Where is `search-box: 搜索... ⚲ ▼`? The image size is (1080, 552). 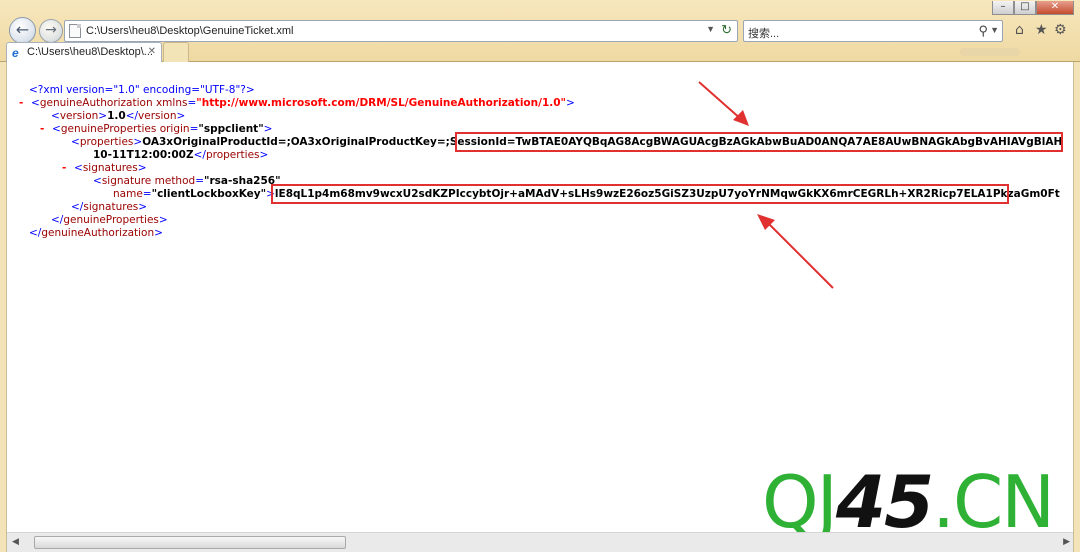 search-box: 搜索... ⚲ ▼ is located at coordinates (873, 31).